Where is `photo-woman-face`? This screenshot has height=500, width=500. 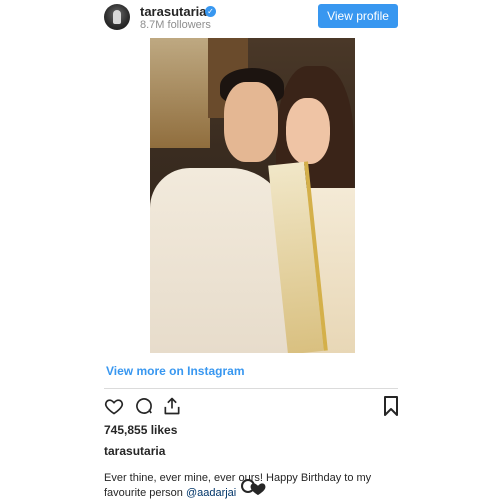
photo-woman-face is located at coordinates (308, 131).